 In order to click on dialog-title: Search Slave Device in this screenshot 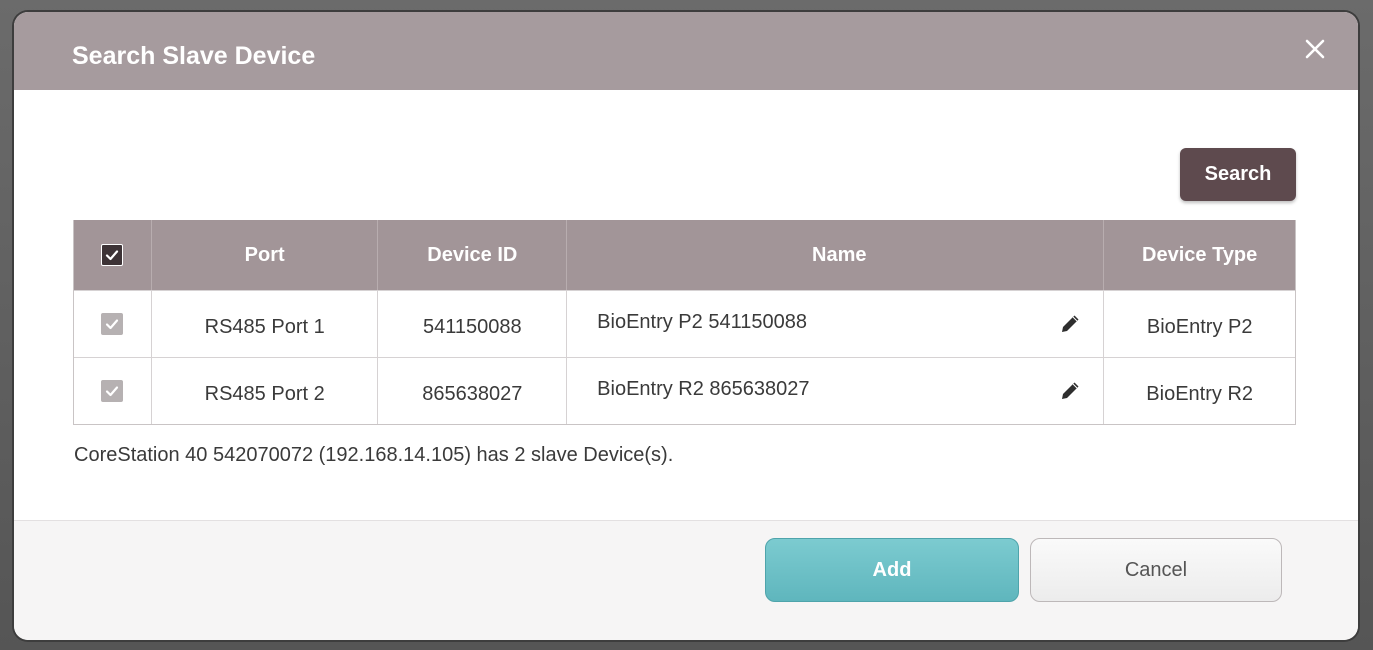, I will do `click(194, 56)`.